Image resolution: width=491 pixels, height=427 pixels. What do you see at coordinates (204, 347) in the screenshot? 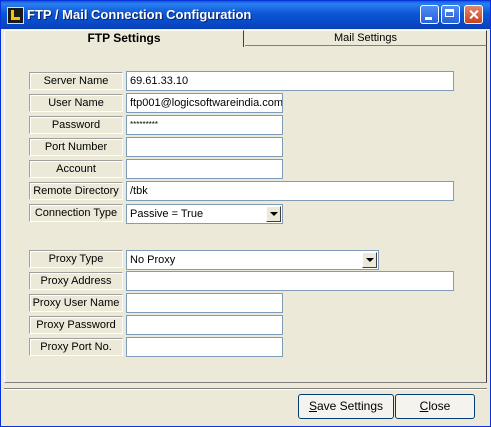
I see `proxy-port-field` at bounding box center [204, 347].